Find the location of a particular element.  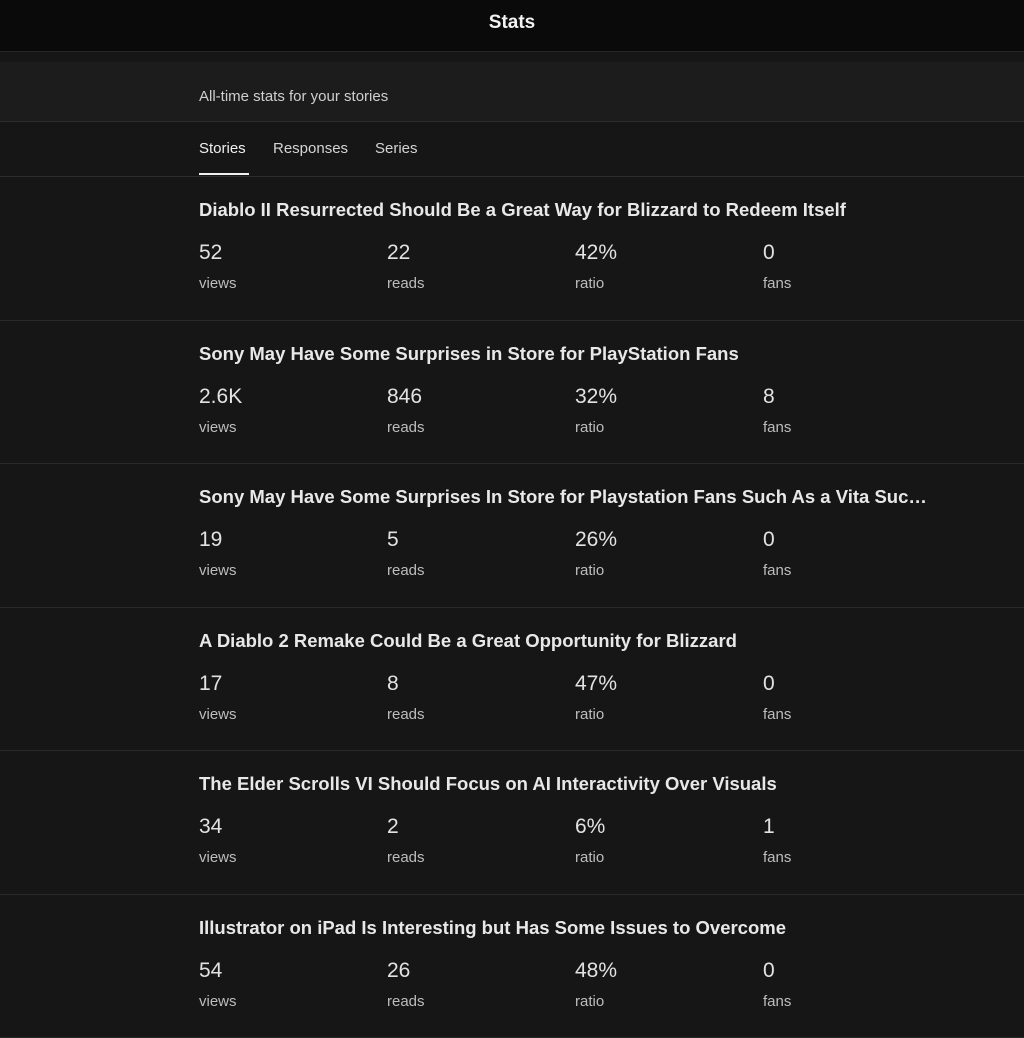

ratio-value: 32% is located at coordinates (660, 397).